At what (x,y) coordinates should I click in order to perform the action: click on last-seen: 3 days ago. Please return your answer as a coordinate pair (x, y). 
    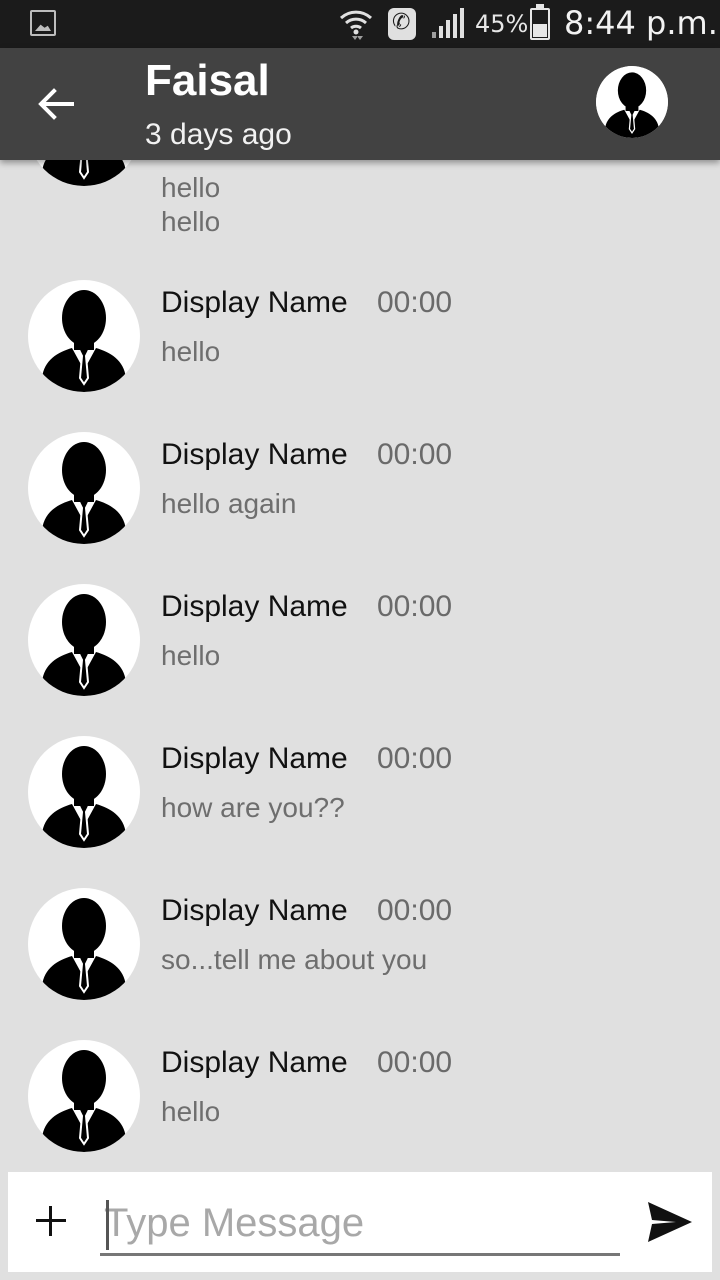
    Looking at the image, I should click on (218, 134).